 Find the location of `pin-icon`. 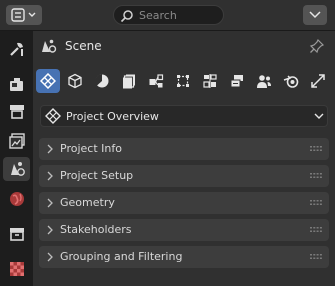

pin-icon is located at coordinates (317, 46).